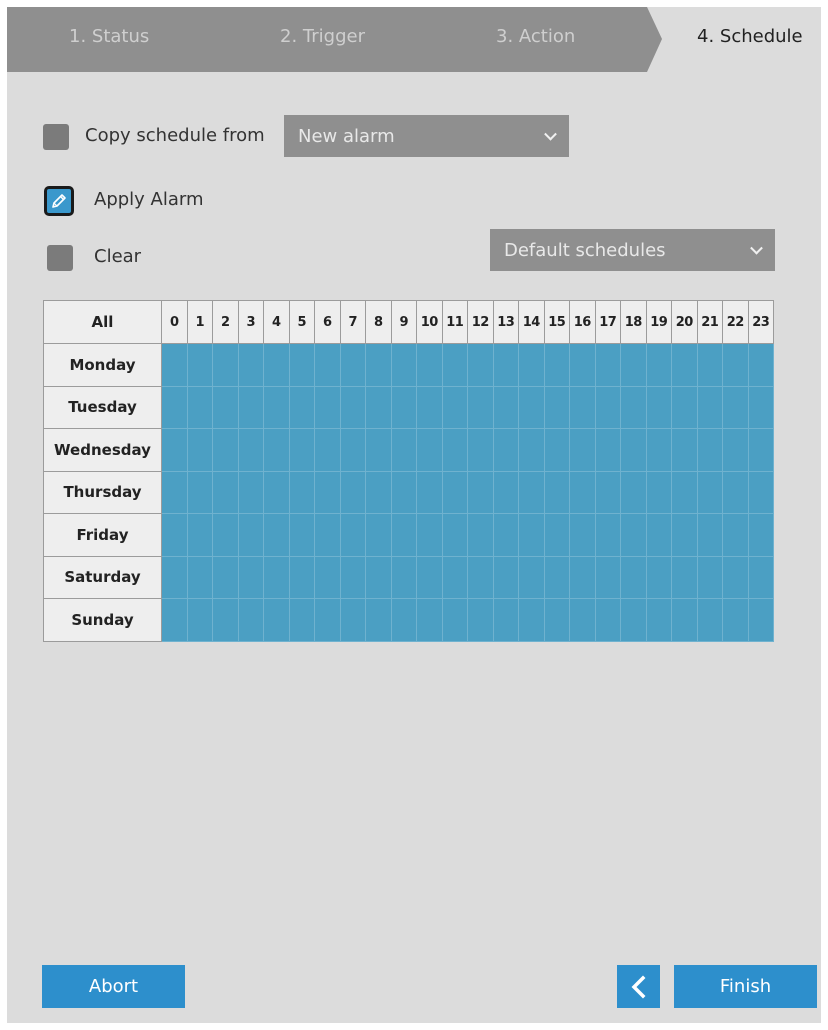  Describe the element at coordinates (327, 322) in the screenshot. I see `hour-header: 6` at that location.